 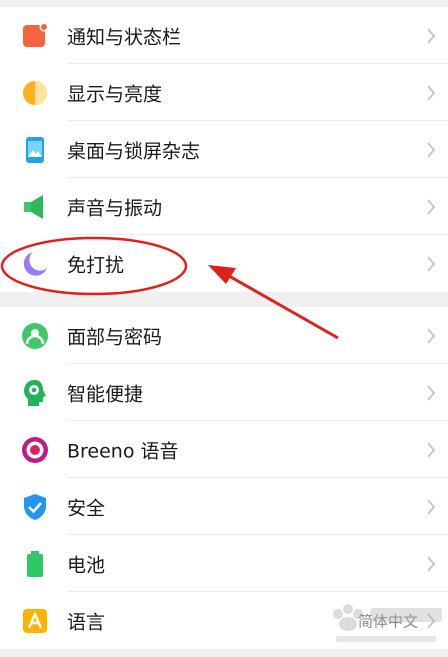 What do you see at coordinates (134, 151) in the screenshot?
I see `settings-item-label: 桌面与锁屏杂志` at bounding box center [134, 151].